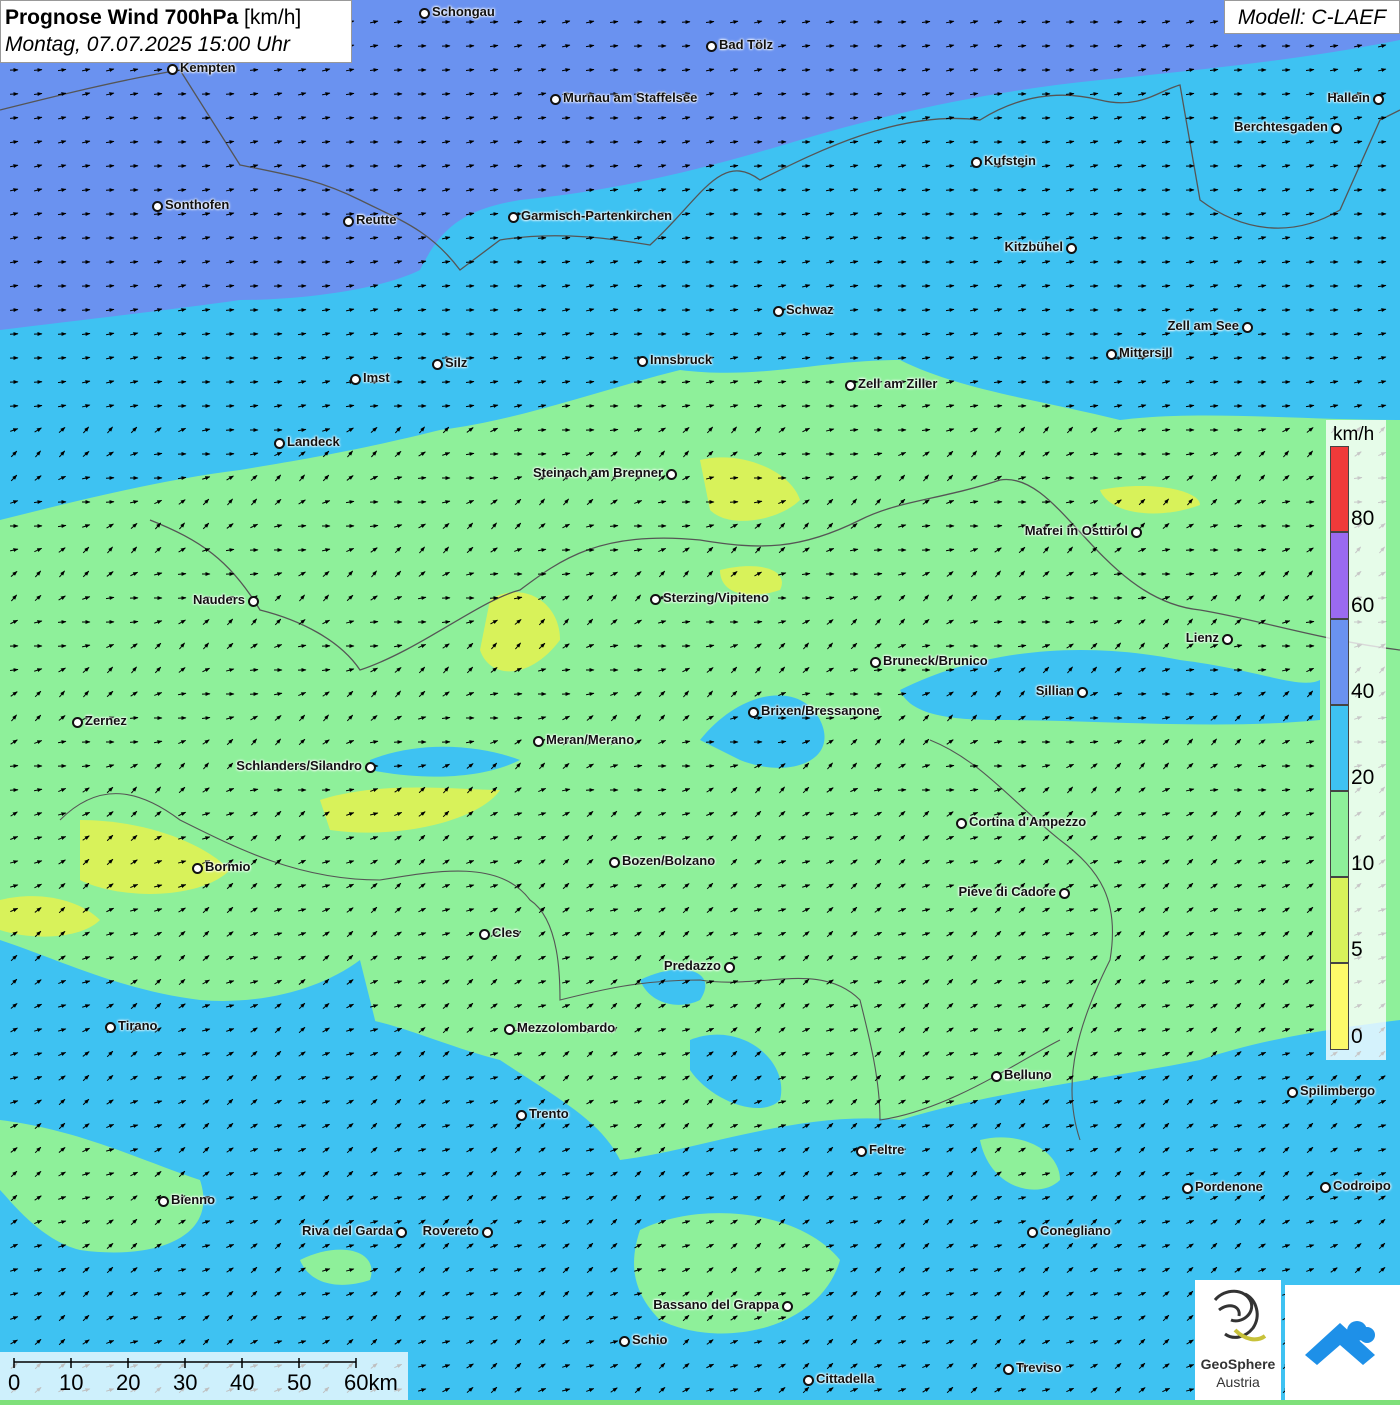 This screenshot has width=1400, height=1405. Describe the element at coordinates (1362, 1185) in the screenshot. I see `city-label: Codroipo` at that location.